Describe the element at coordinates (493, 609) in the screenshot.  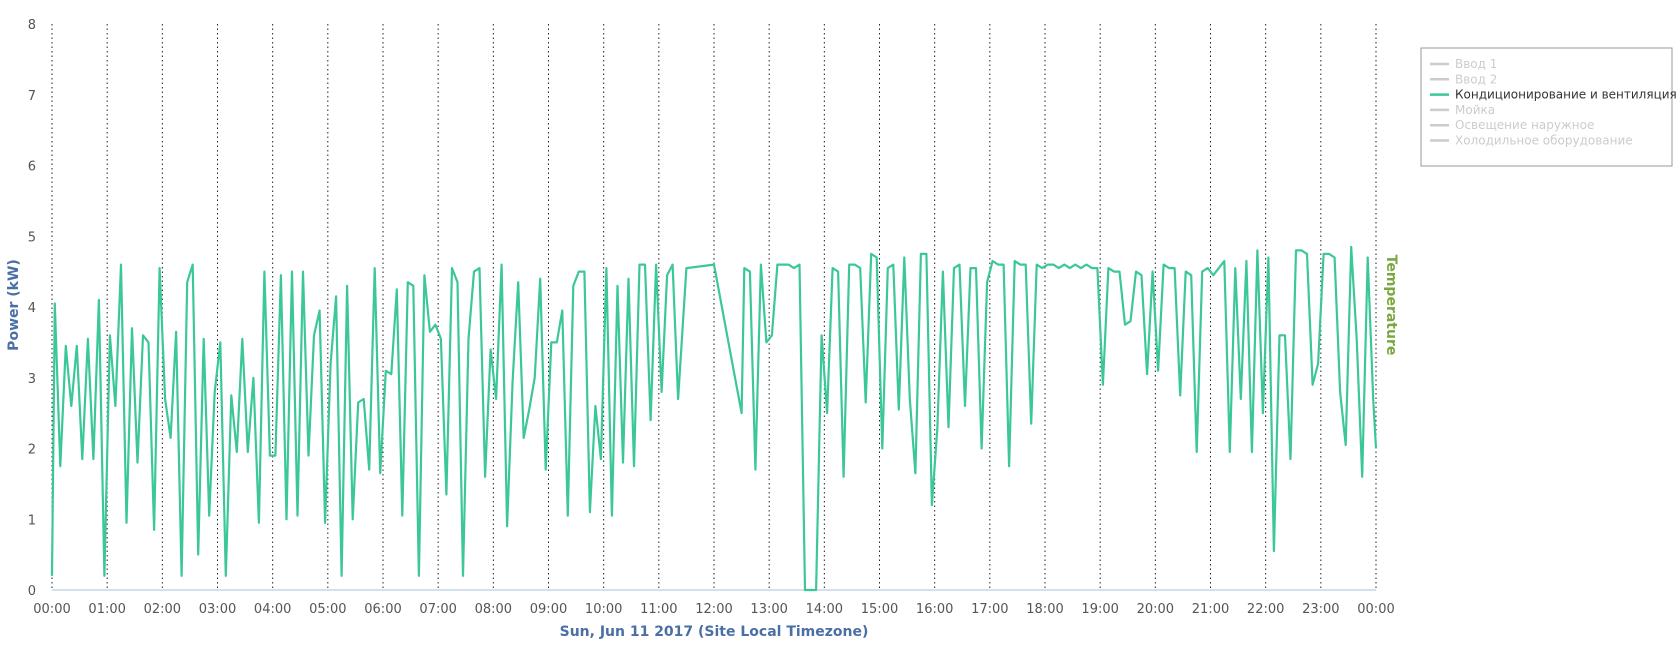
I see `x-tick-label: 08:00` at that location.